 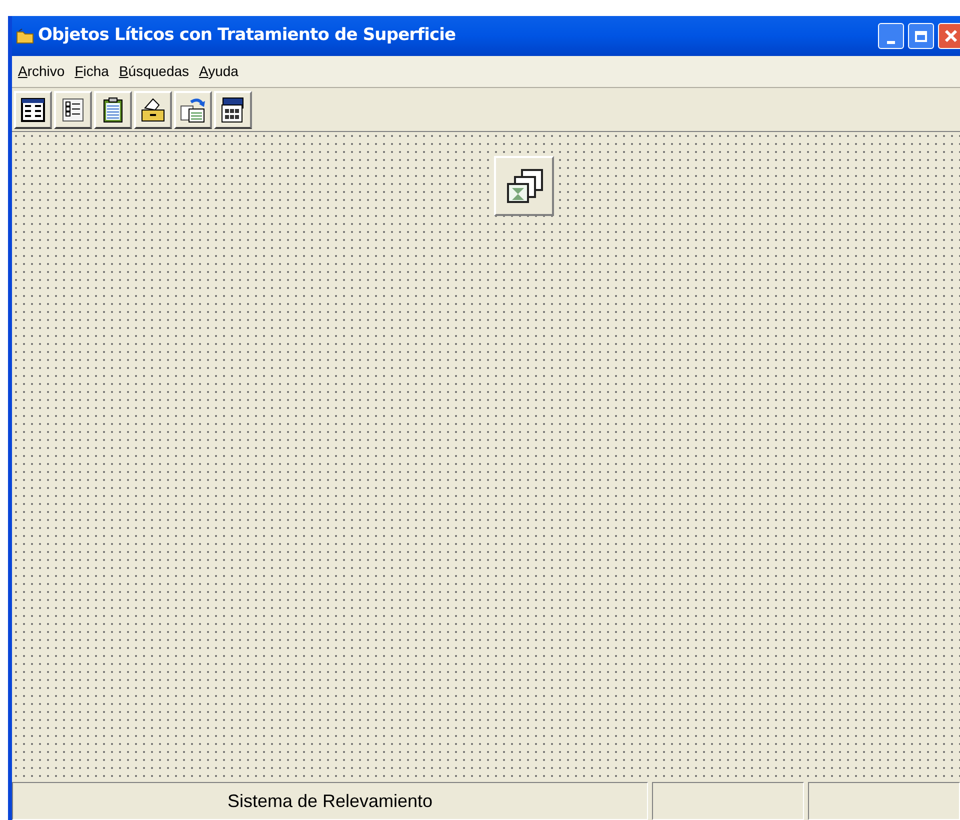 What do you see at coordinates (218, 71) in the screenshot?
I see `menu-item: Ayuda` at bounding box center [218, 71].